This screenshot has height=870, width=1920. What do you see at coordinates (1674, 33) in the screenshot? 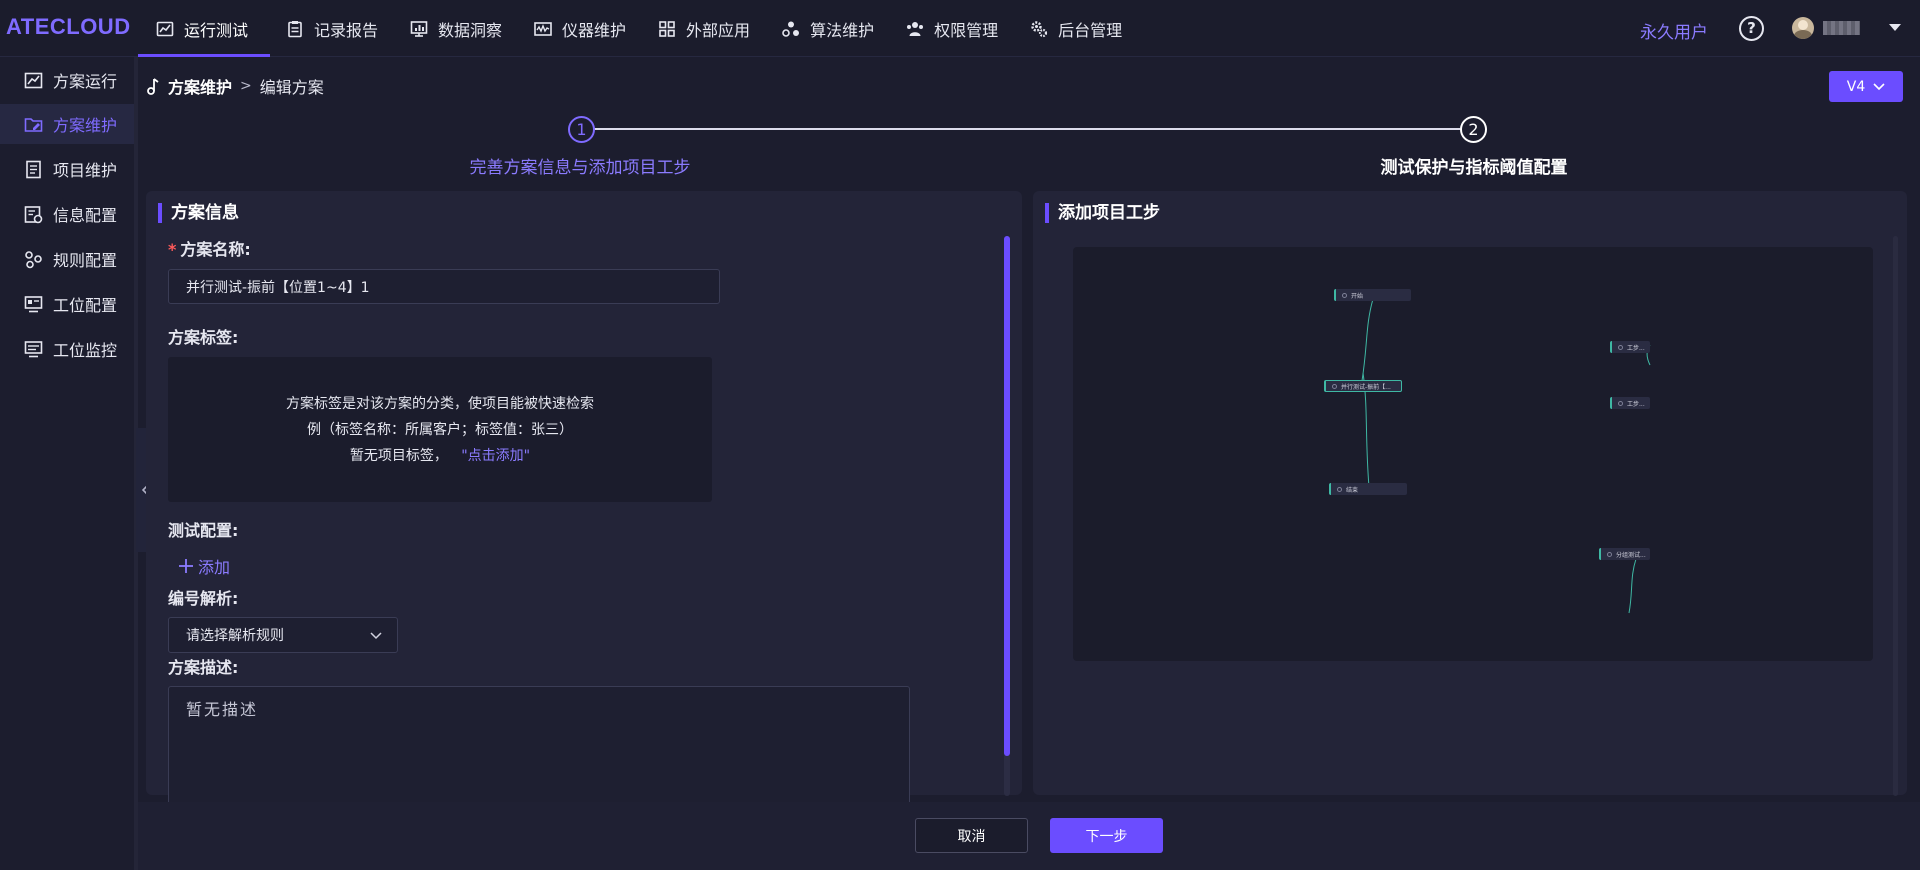
I see `user-type-label: 永久用户` at bounding box center [1674, 33].